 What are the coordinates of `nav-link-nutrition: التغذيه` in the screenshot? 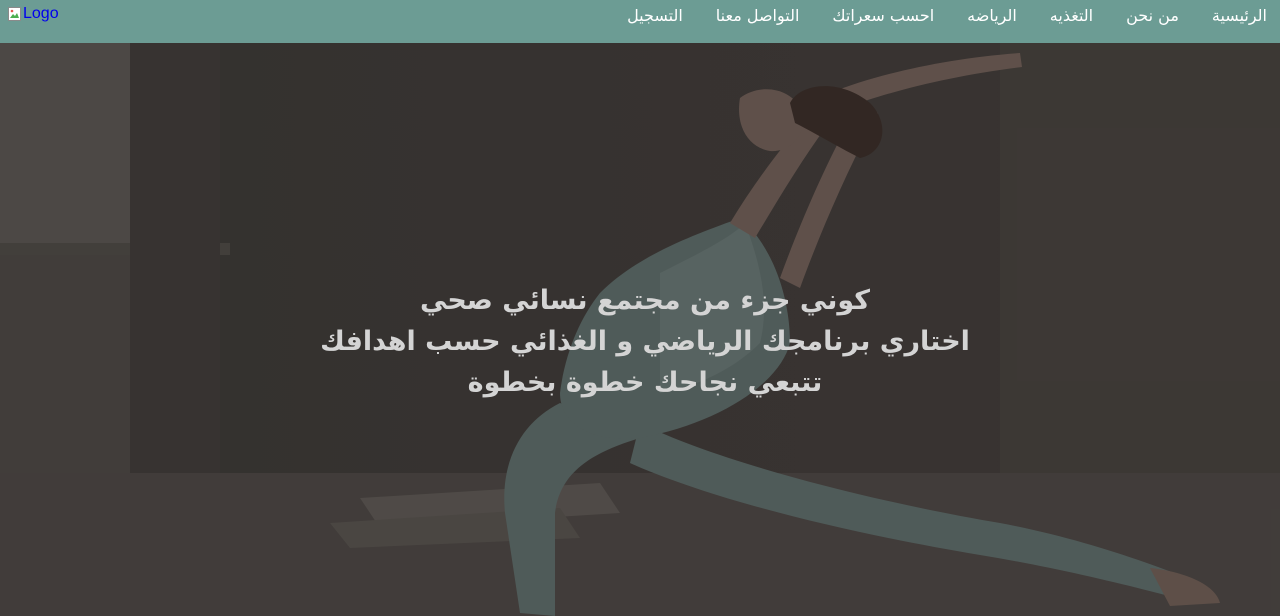 It's located at (1071, 16).